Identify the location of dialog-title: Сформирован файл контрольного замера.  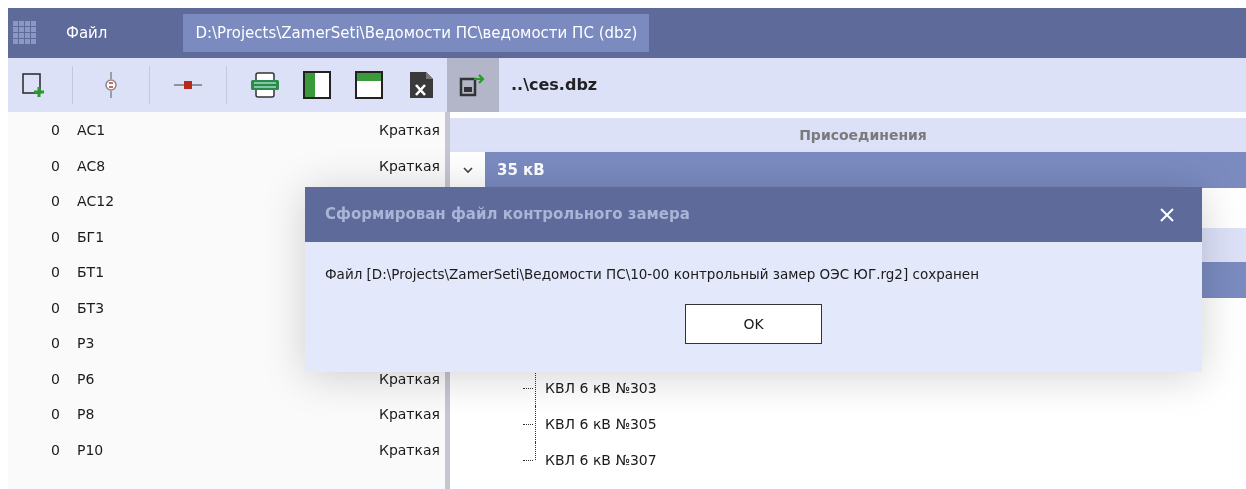
(507, 215).